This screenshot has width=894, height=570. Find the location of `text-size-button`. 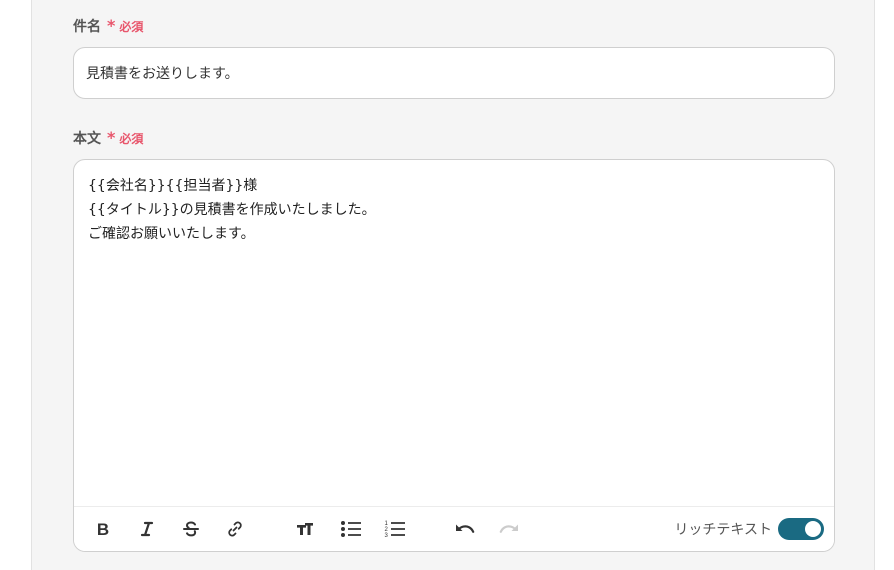

text-size-button is located at coordinates (305, 529).